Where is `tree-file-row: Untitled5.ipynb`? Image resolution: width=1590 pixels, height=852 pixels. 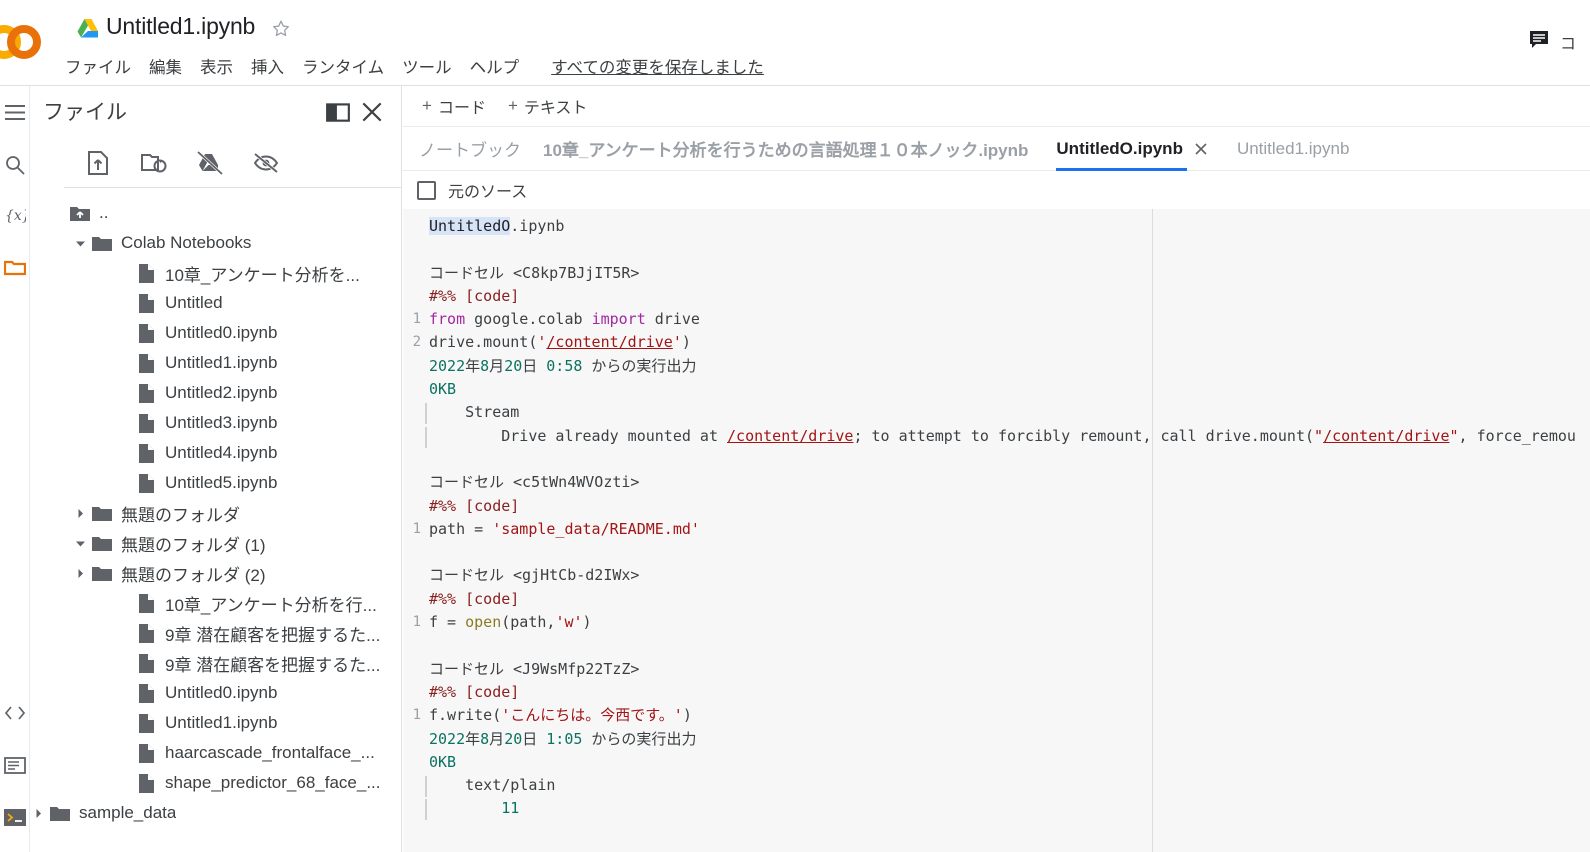 tree-file-row: Untitled5.ipynb is located at coordinates (216, 483).